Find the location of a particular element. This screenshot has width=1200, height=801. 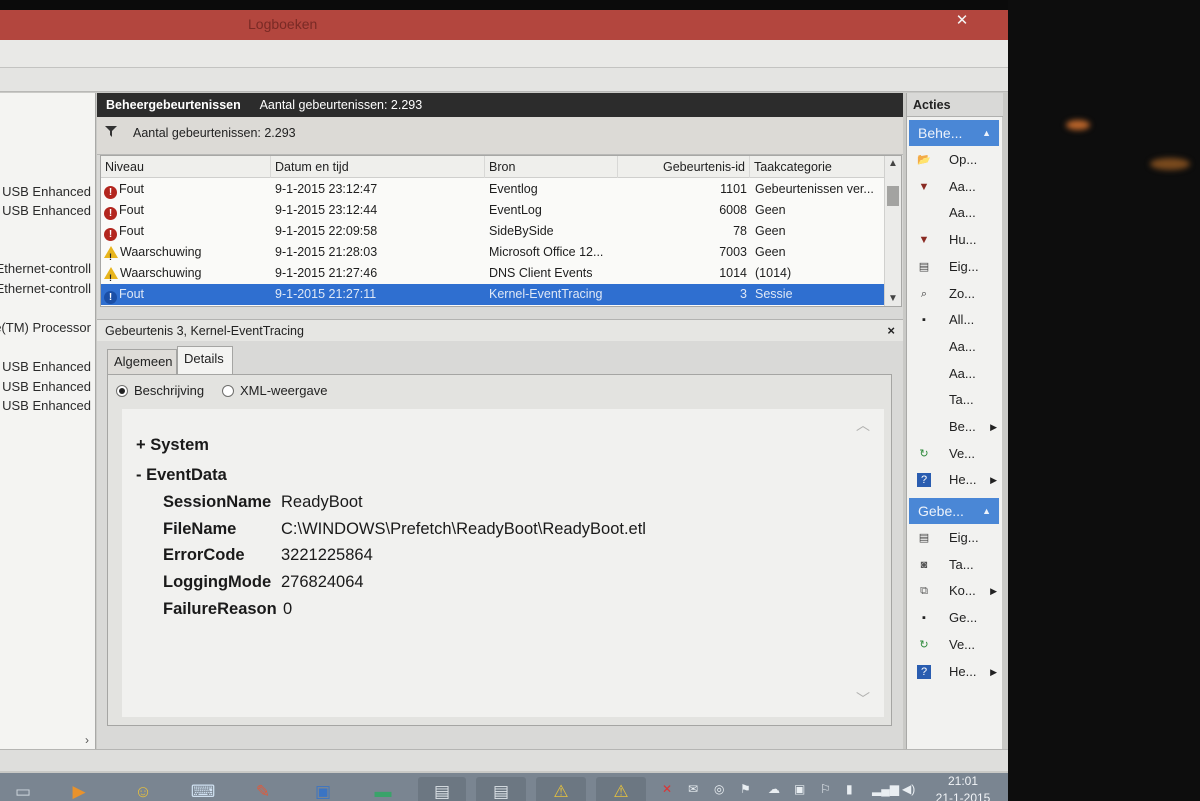

keyboard-icon: ⌨ is located at coordinates (203, 789).